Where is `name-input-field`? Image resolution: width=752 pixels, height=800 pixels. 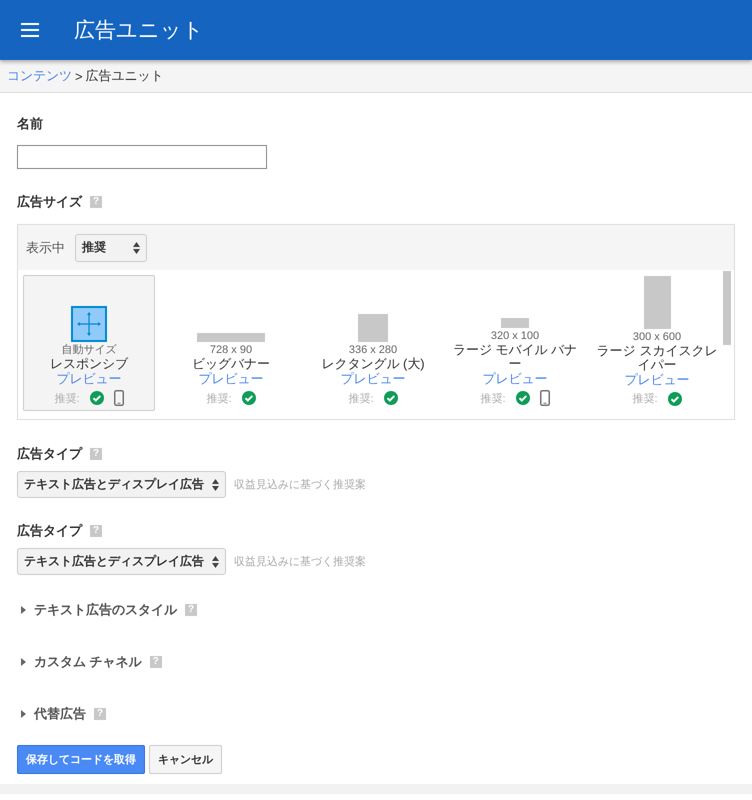
name-input-field is located at coordinates (142, 157).